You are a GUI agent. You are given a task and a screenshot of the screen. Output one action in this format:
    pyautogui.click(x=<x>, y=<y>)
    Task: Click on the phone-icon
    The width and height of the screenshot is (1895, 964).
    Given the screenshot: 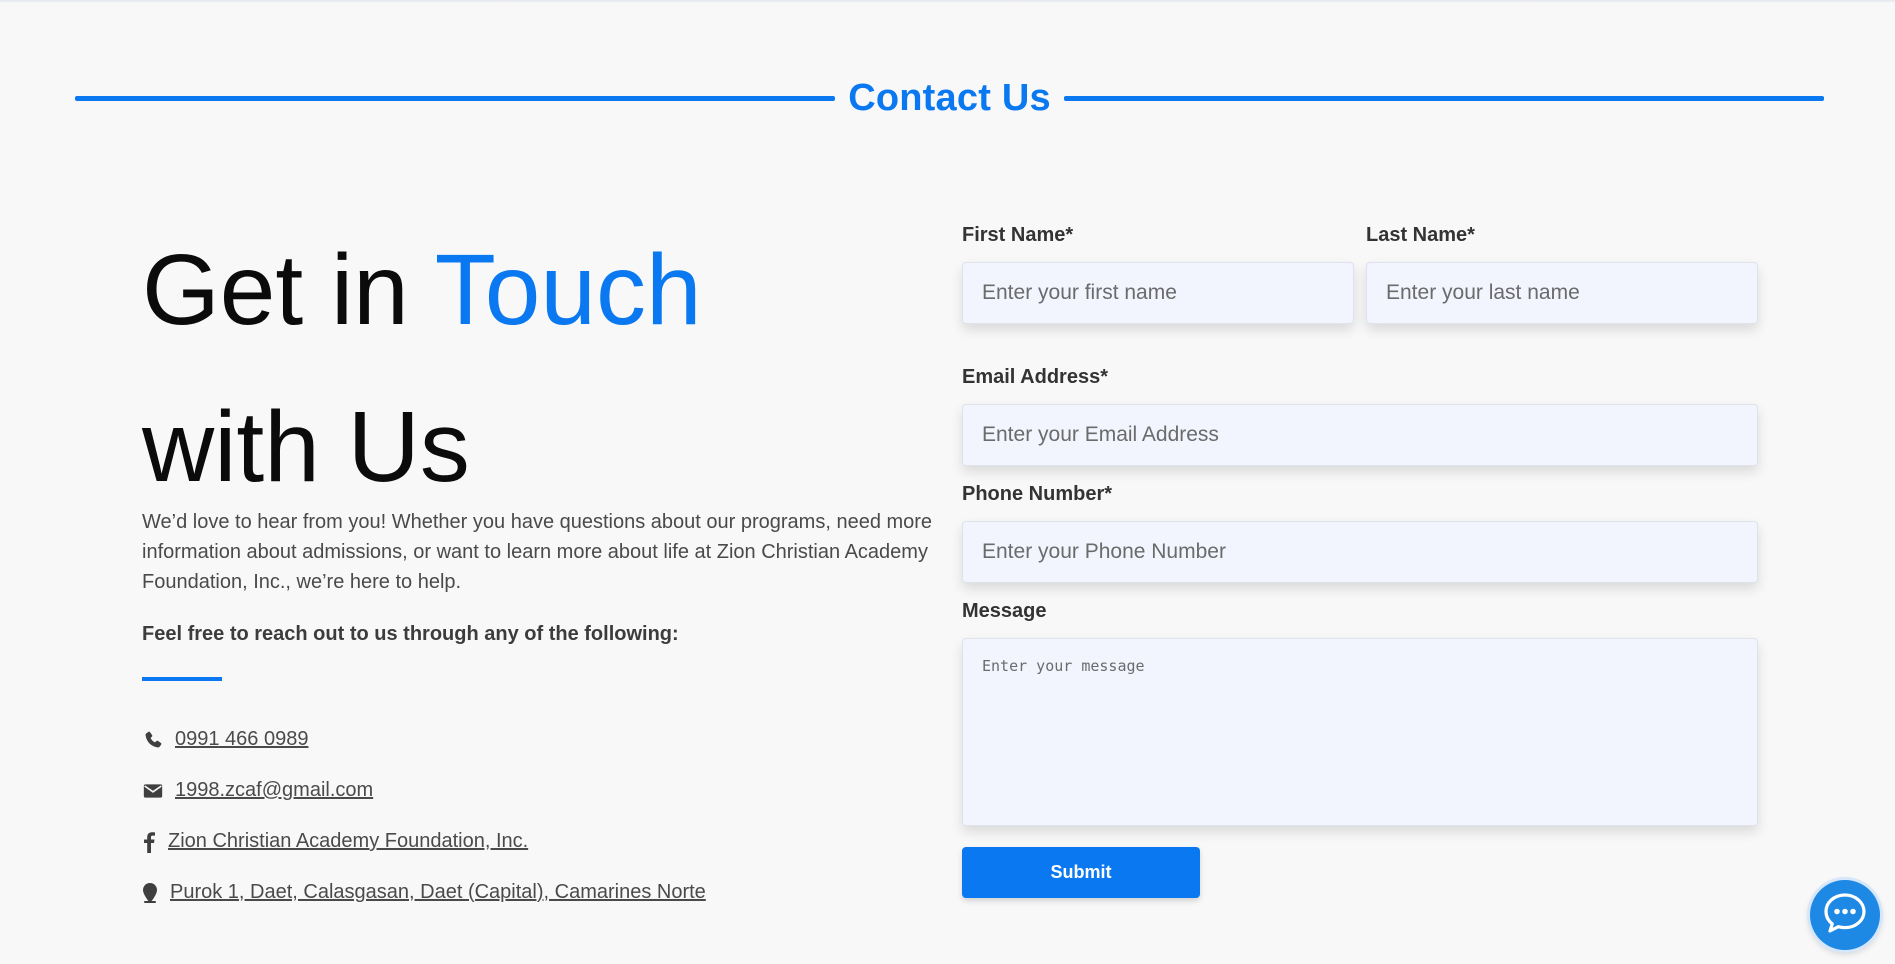 What is the action you would take?
    pyautogui.click(x=153, y=740)
    